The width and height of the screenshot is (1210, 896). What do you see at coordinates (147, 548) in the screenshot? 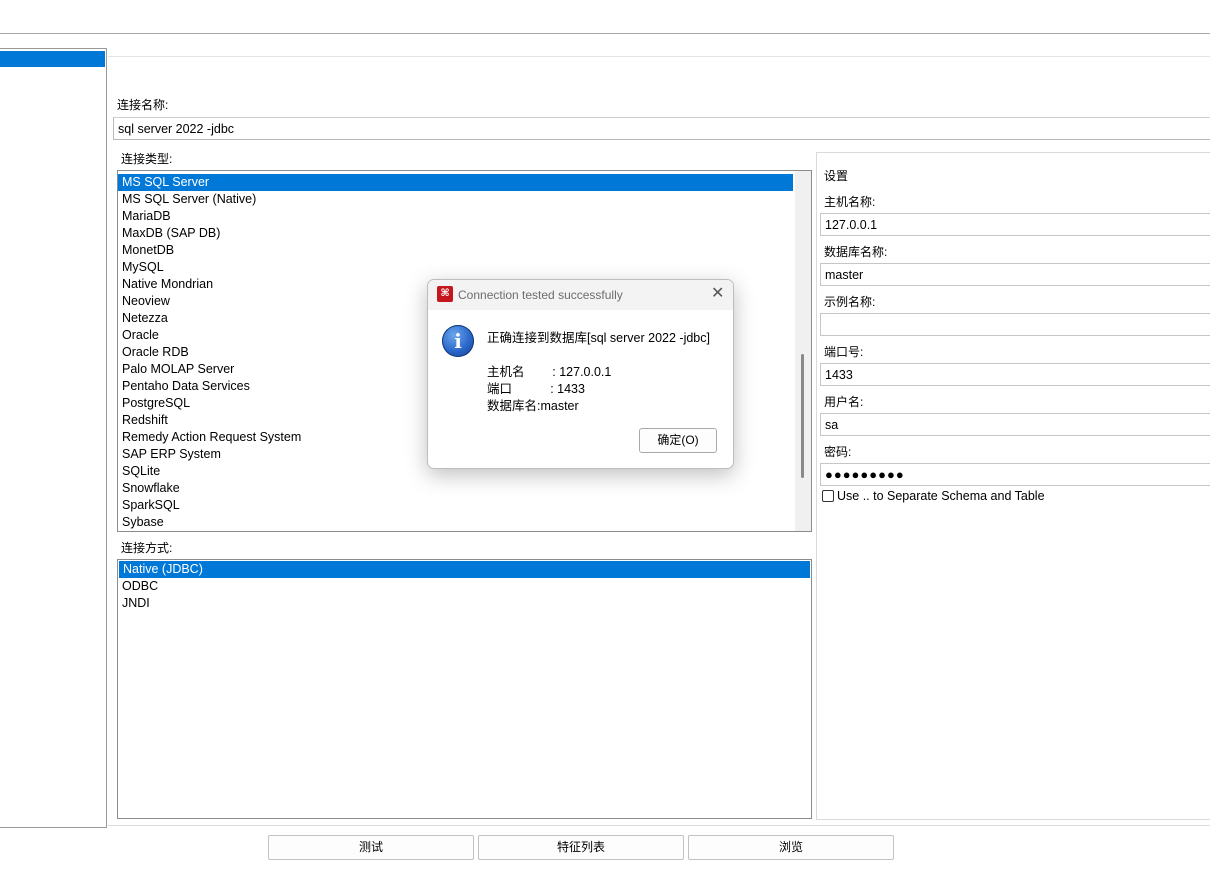
I see `access-method-label: 连接方式:` at bounding box center [147, 548].